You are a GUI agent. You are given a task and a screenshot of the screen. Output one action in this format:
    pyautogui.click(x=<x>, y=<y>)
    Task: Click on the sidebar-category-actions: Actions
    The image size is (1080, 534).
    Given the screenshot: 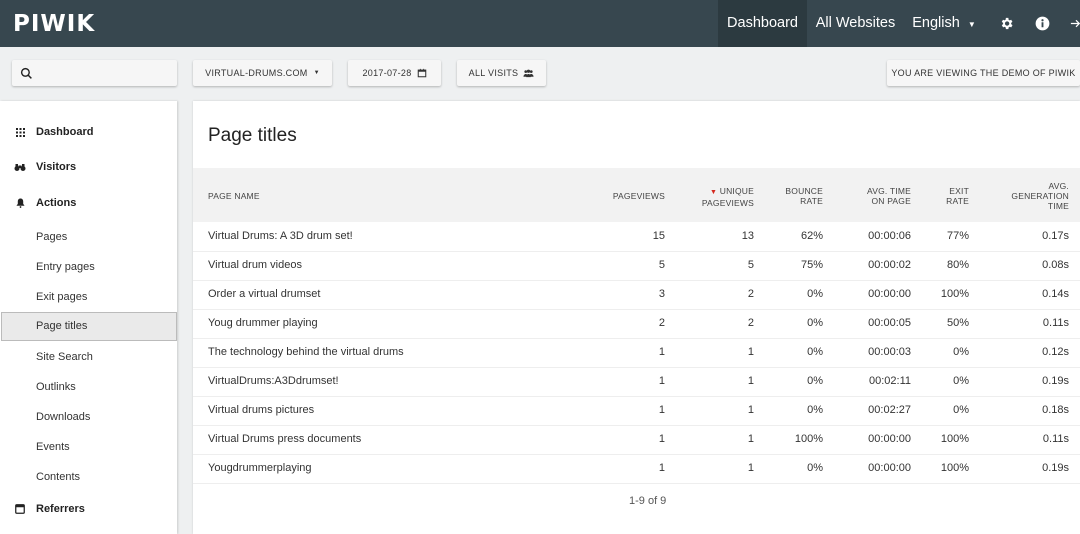 What is the action you would take?
    pyautogui.click(x=88, y=203)
    